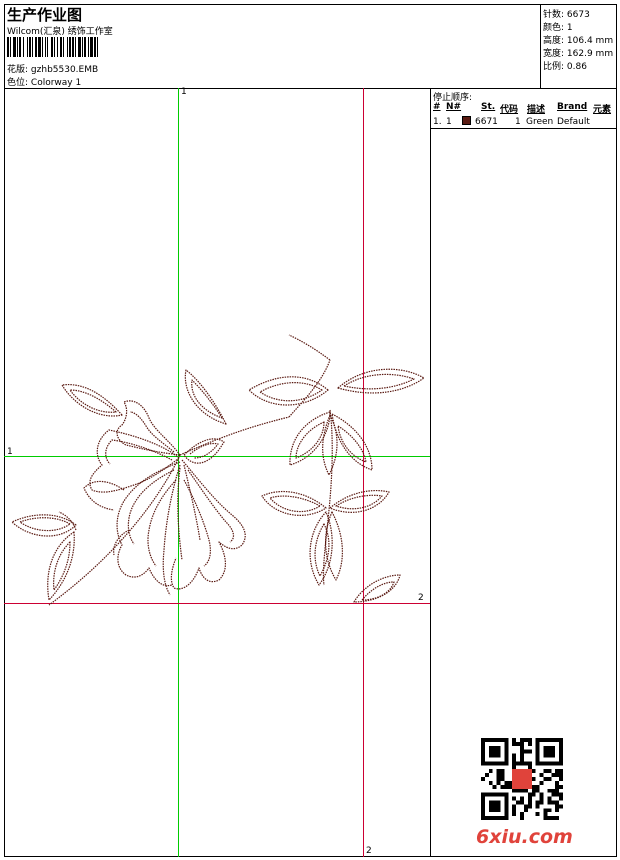  What do you see at coordinates (369, 851) in the screenshot?
I see `guide-label-bottom: 2` at bounding box center [369, 851].